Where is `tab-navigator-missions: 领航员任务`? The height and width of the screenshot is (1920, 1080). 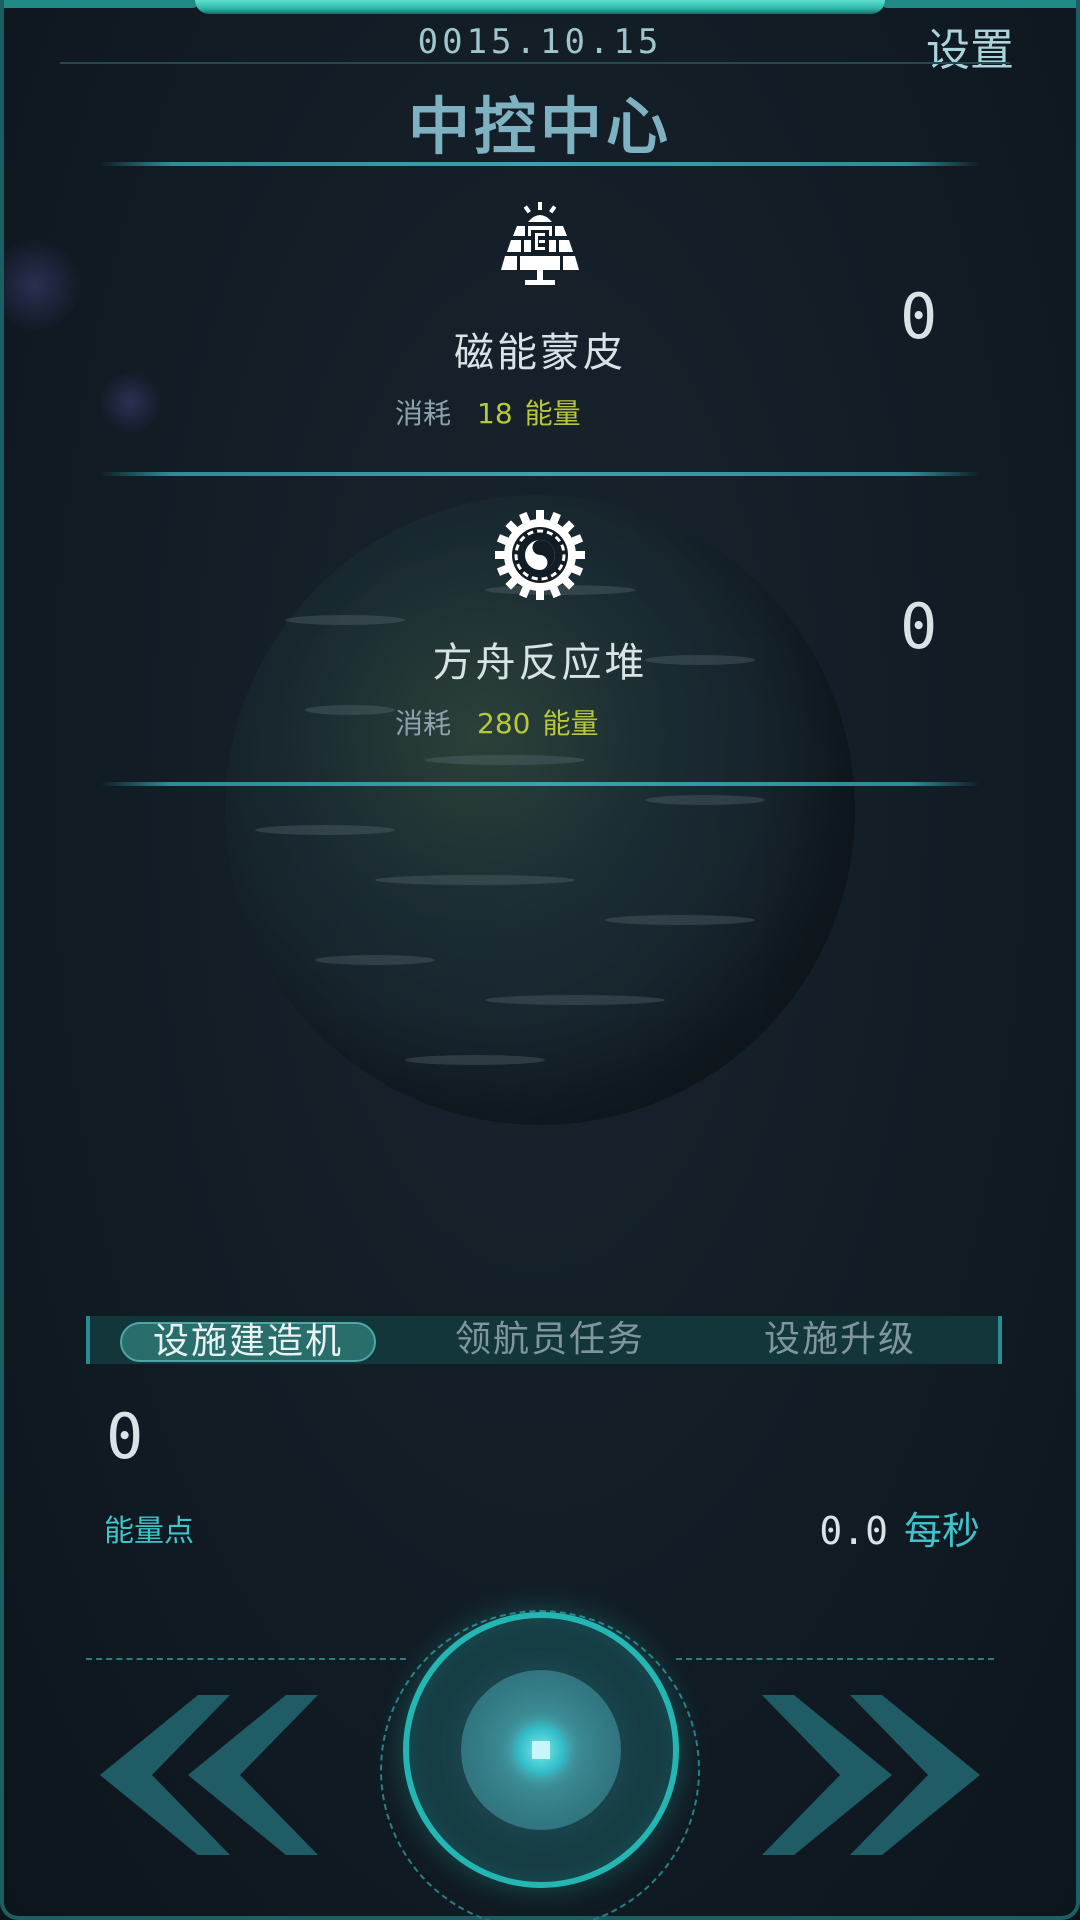
tab-navigator-missions: 领航员任务 is located at coordinates (550, 1340).